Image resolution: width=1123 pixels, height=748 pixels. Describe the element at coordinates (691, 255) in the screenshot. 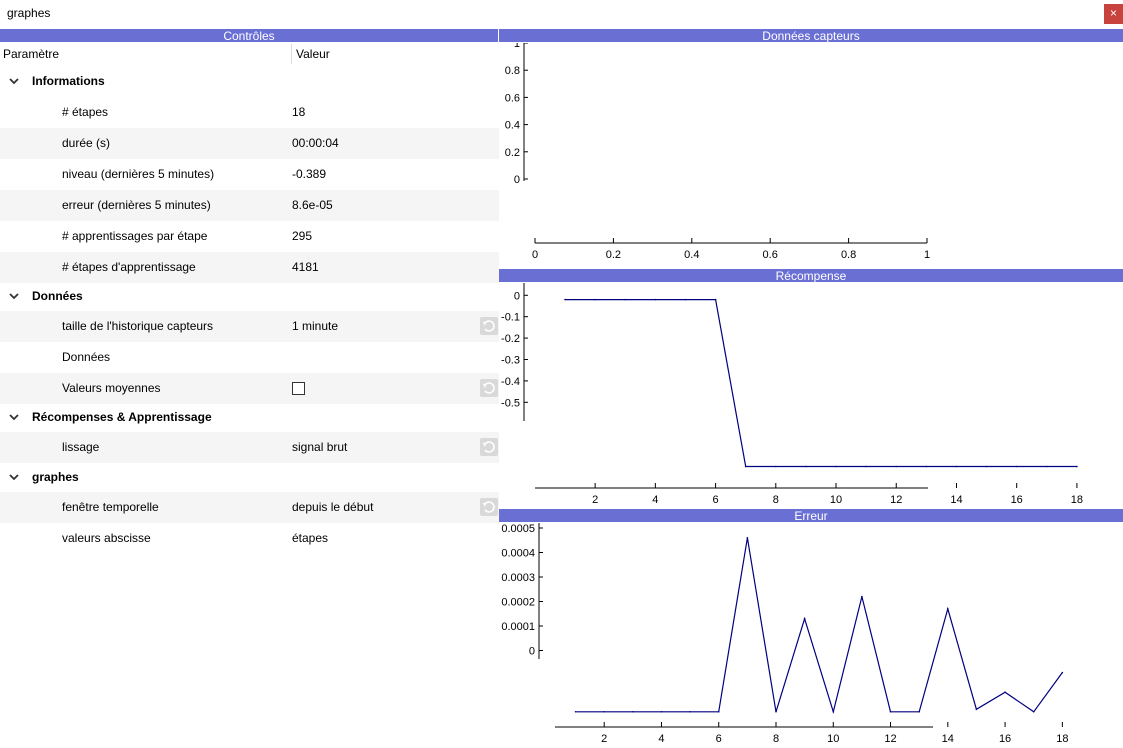

I see `x-tick-label: 0.4` at that location.